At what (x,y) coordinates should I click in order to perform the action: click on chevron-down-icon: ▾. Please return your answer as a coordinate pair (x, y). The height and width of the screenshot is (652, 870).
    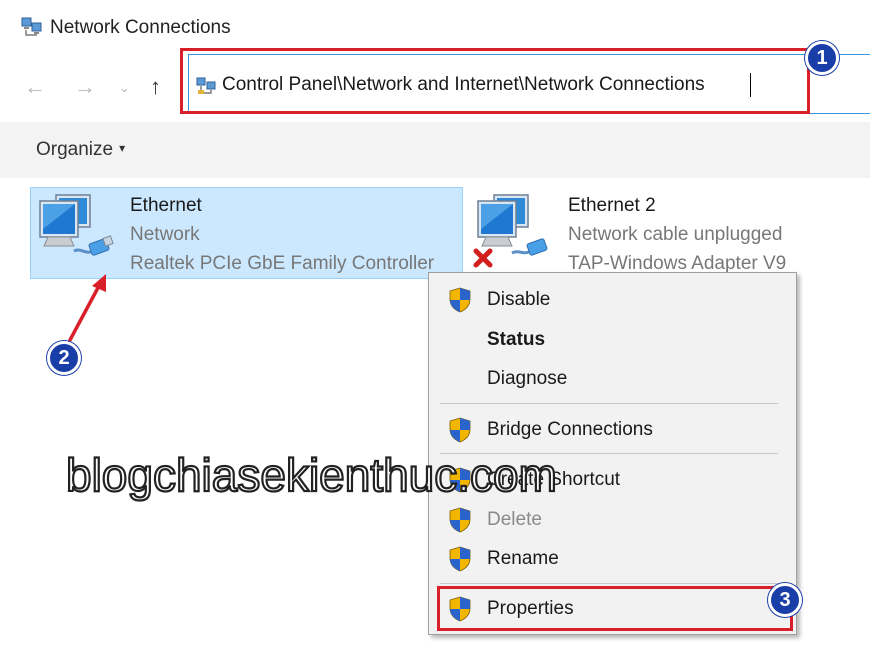
    Looking at the image, I should click on (122, 148).